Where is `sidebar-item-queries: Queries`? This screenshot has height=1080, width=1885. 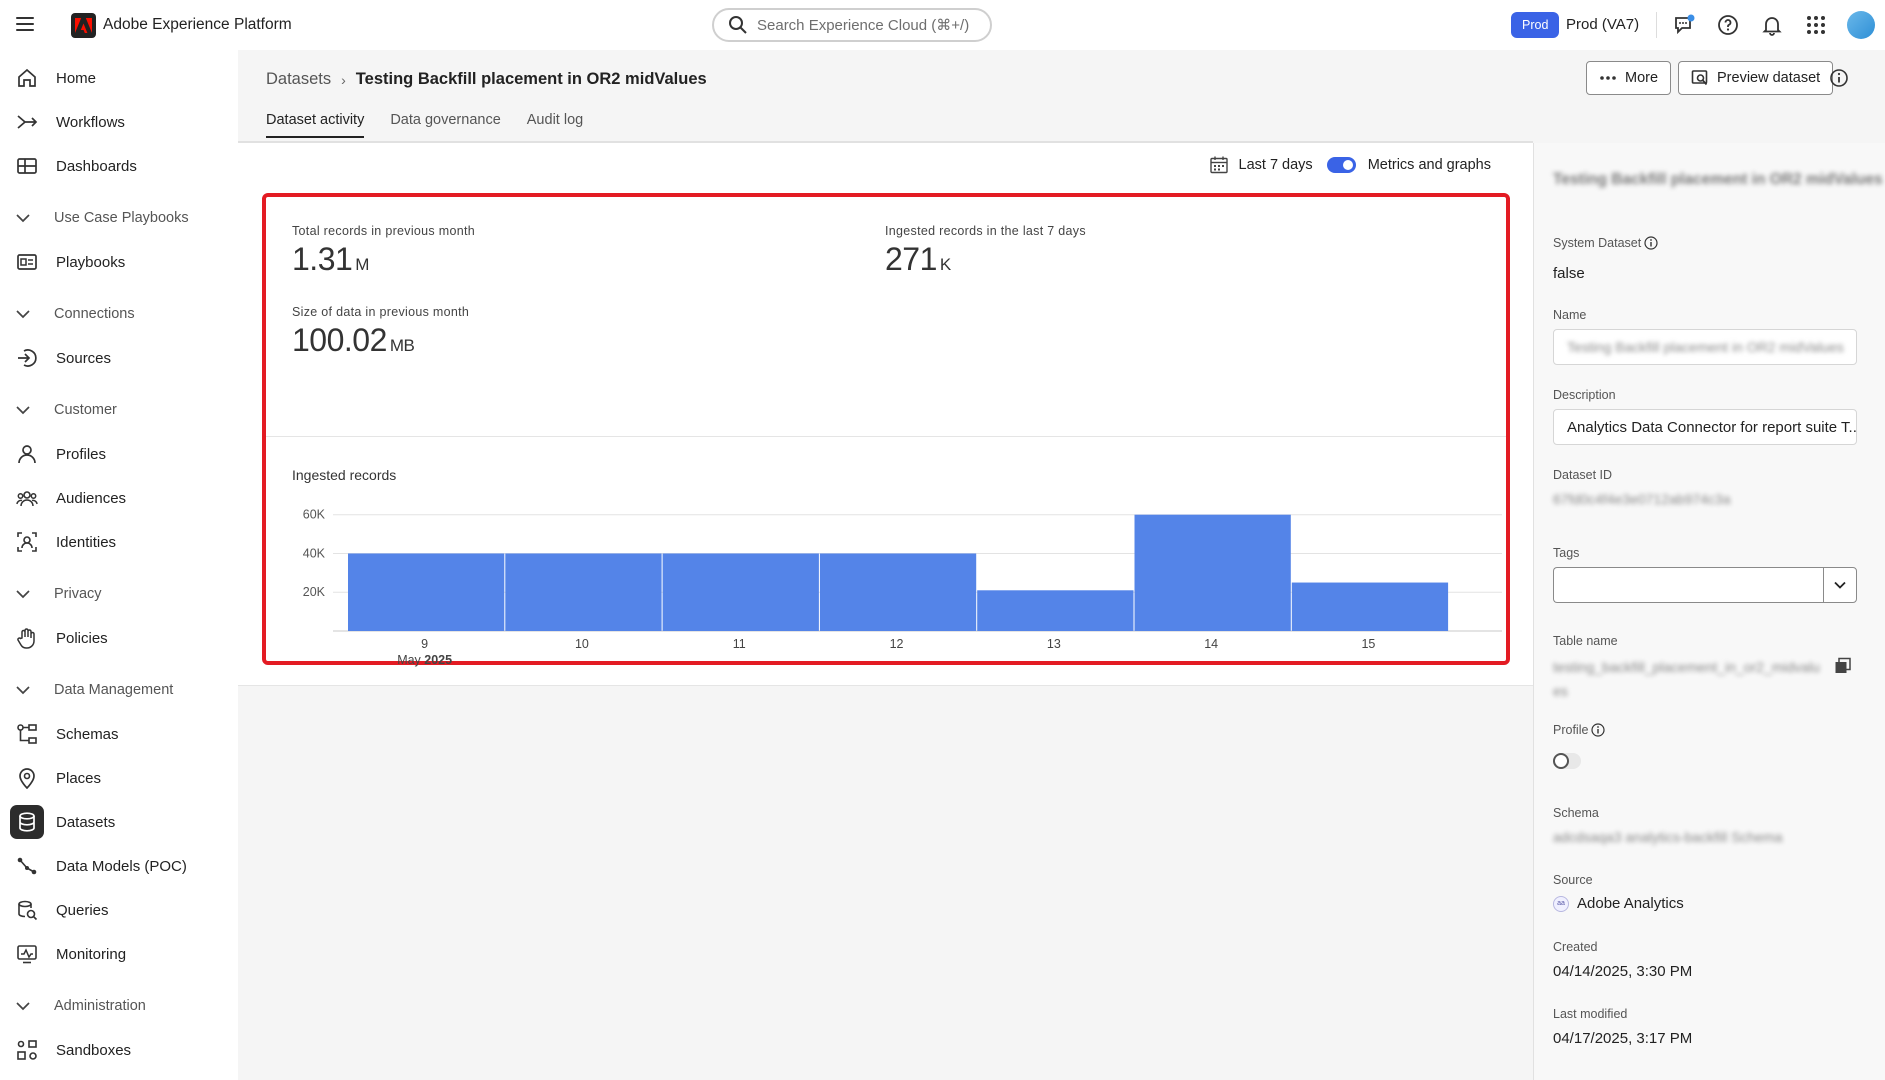 sidebar-item-queries: Queries is located at coordinates (119, 910).